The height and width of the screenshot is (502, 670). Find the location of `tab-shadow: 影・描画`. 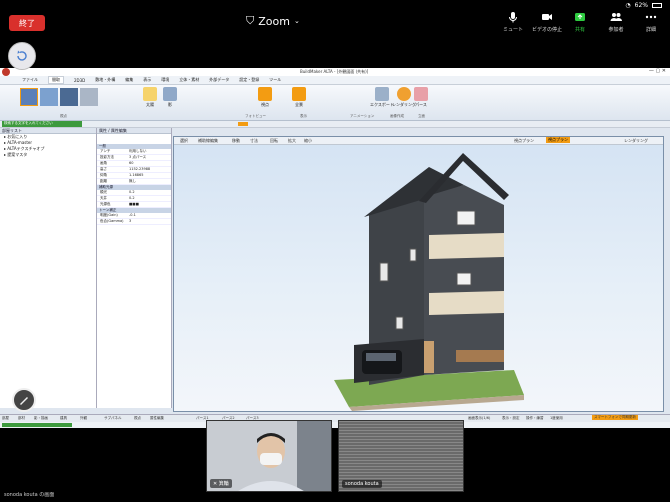

tab-shadow: 影・描画 is located at coordinates (41, 418).